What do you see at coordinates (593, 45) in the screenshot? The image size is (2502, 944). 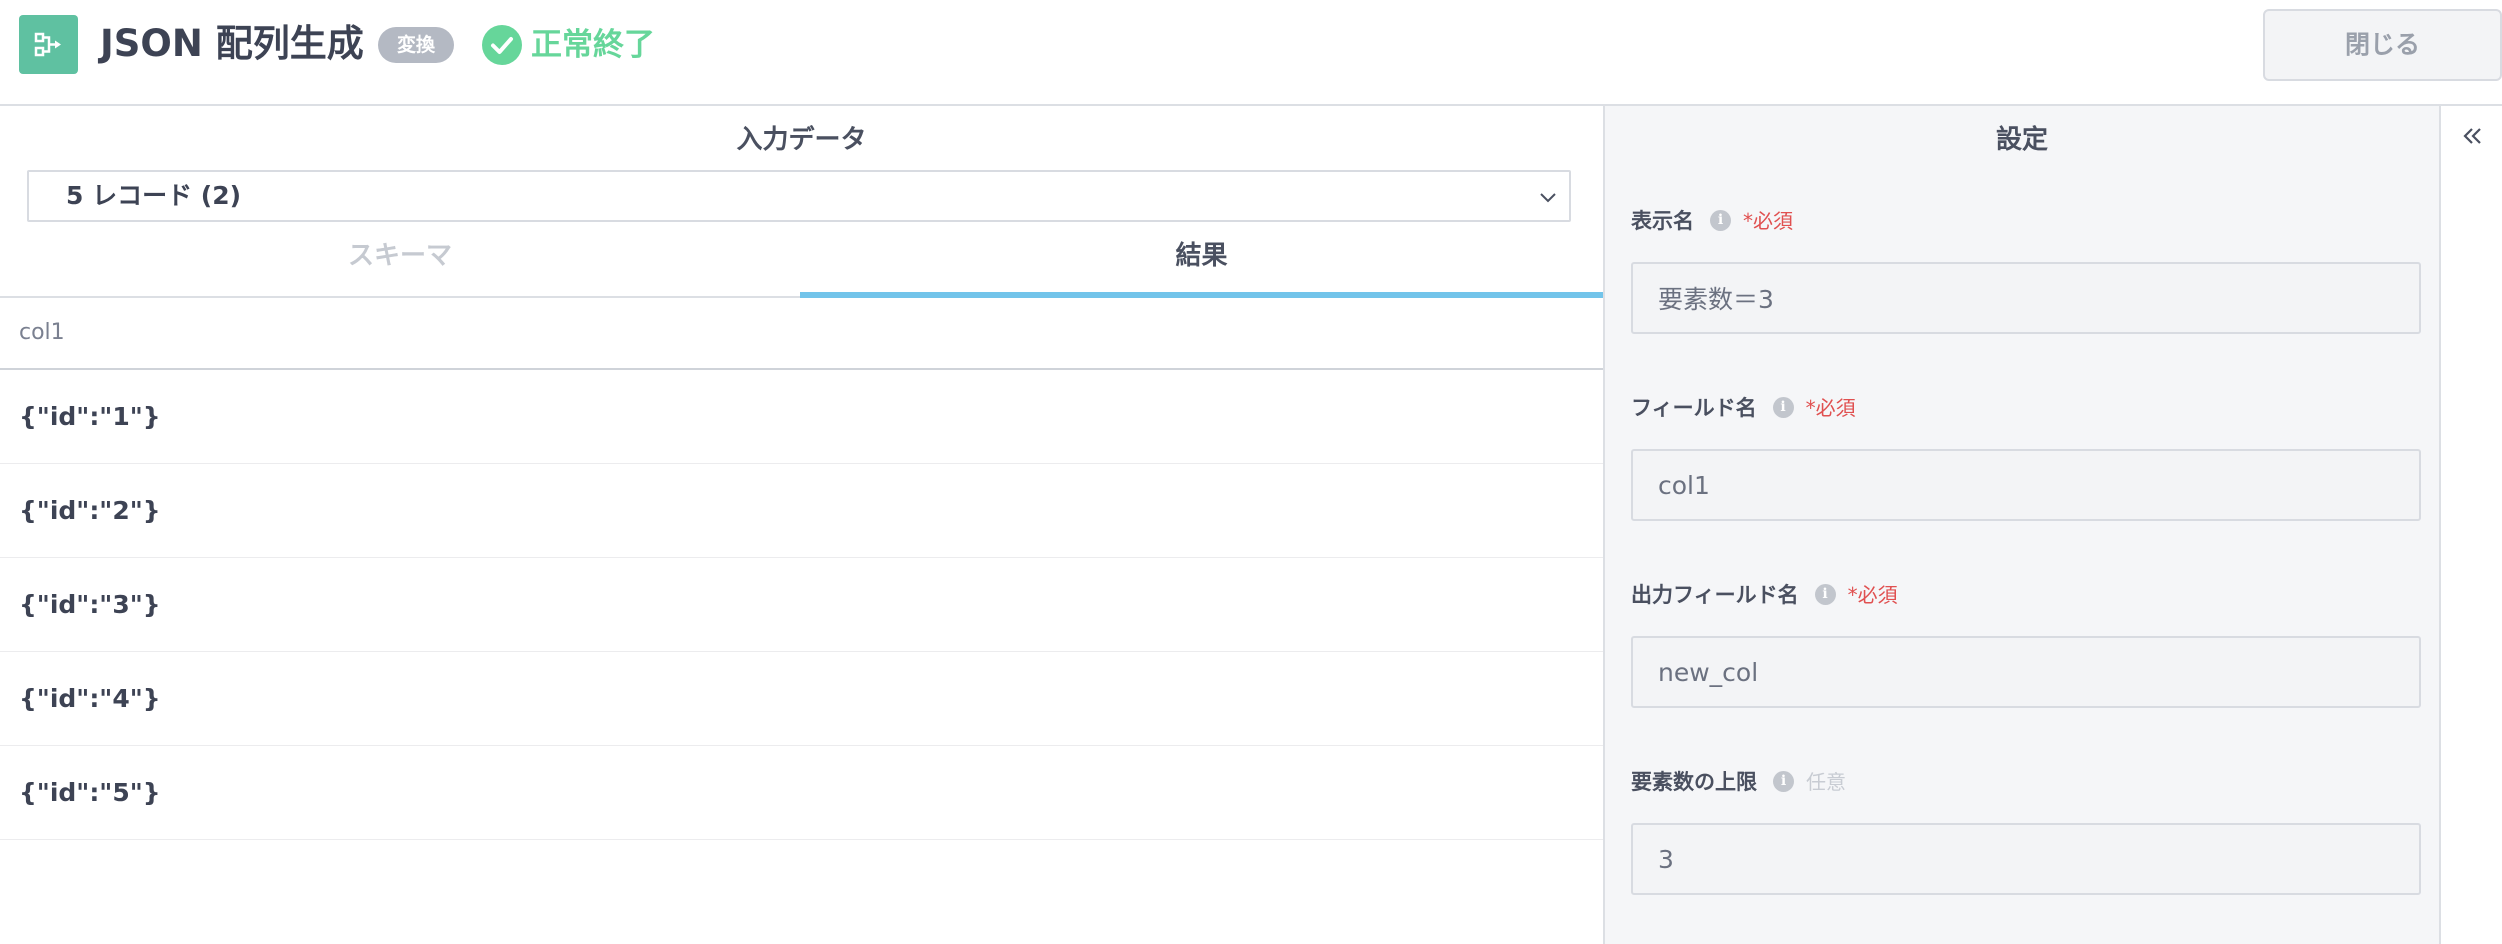 I see `status-text: 正常終了` at bounding box center [593, 45].